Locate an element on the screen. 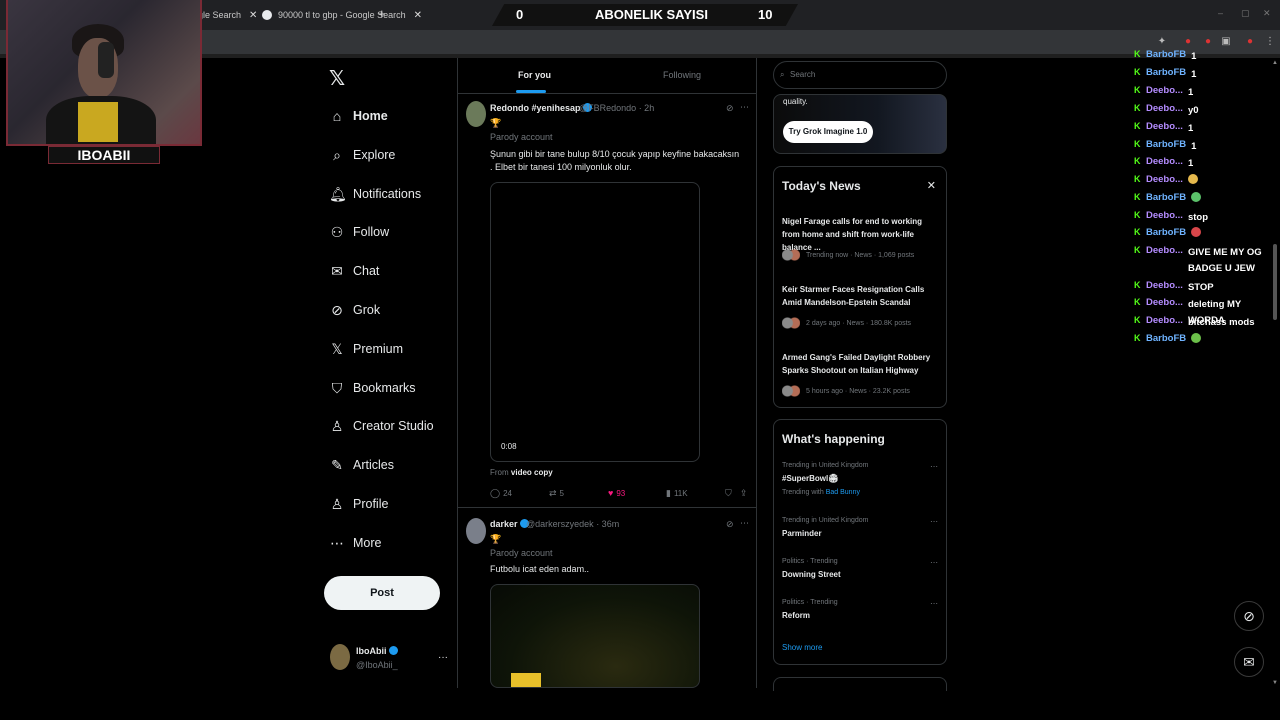  share-button: ⇪ is located at coordinates (745, 493).